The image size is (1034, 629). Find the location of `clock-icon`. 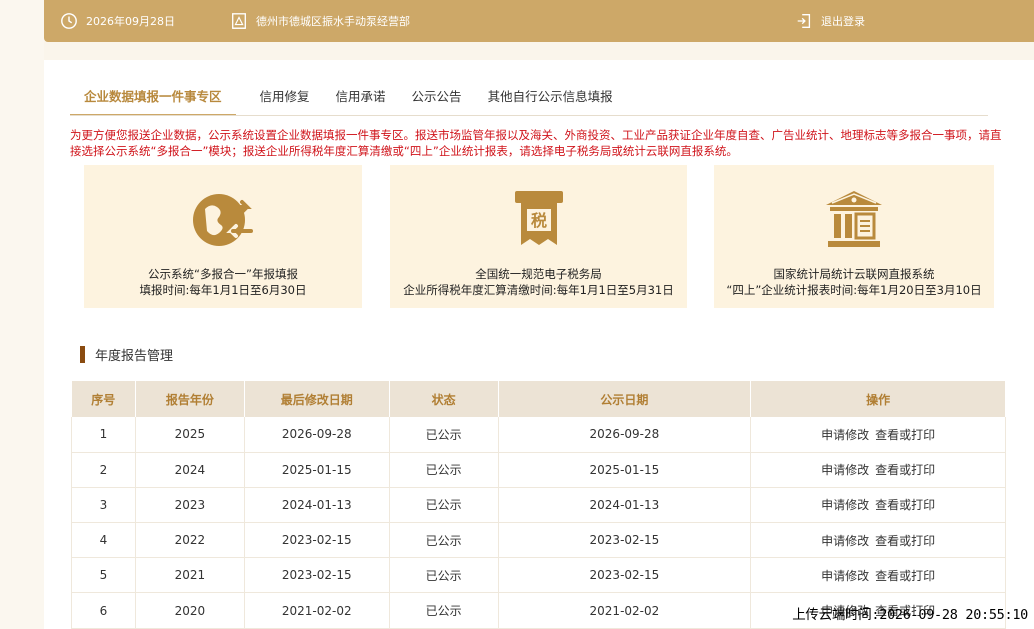

clock-icon is located at coordinates (69, 21).